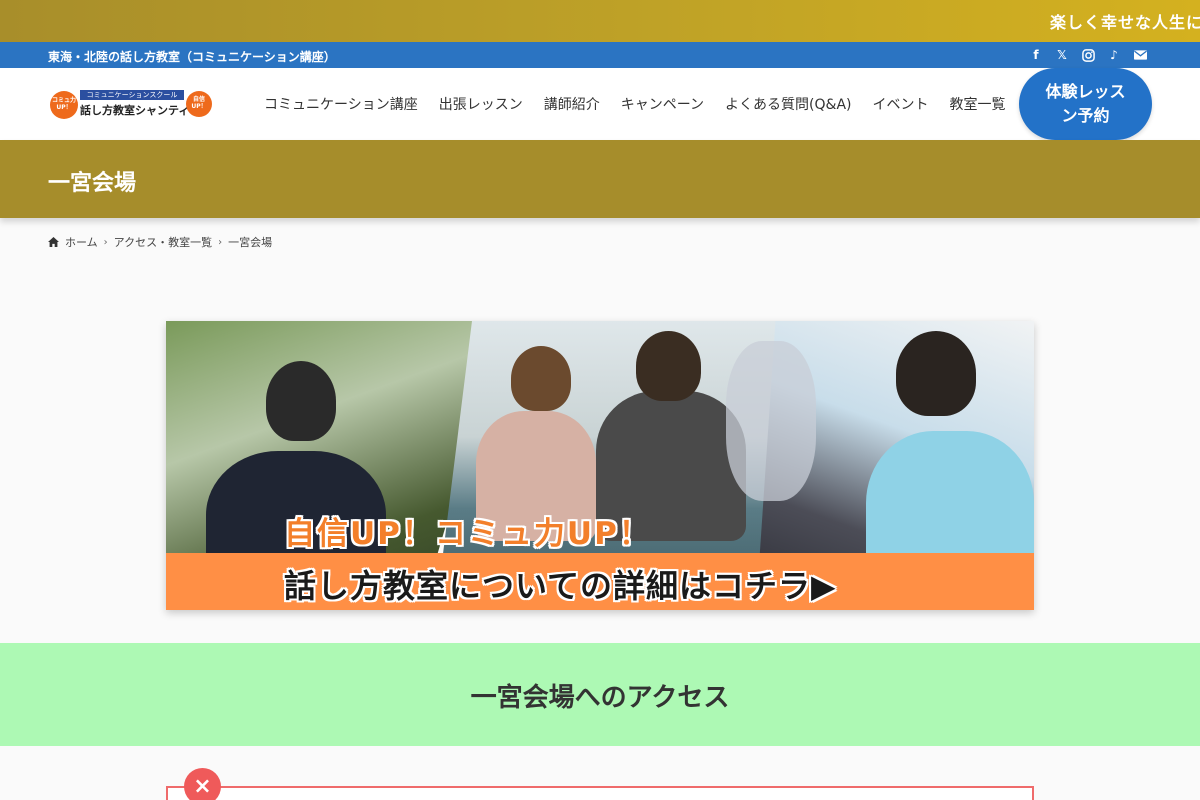 The image size is (1200, 800). What do you see at coordinates (135, 110) in the screenshot?
I see `logo-title: 話し方教室シャンティ` at bounding box center [135, 110].